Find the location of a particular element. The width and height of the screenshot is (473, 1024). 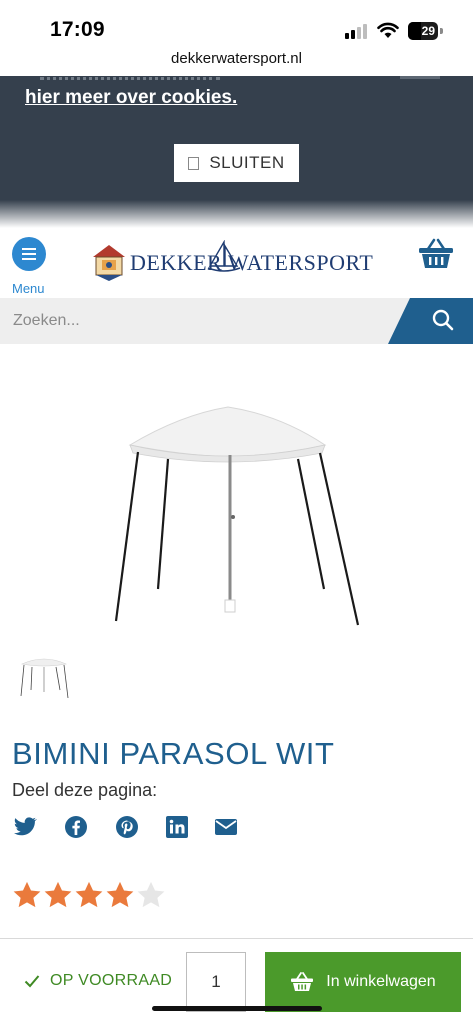

facebook-icon is located at coordinates (76, 827).